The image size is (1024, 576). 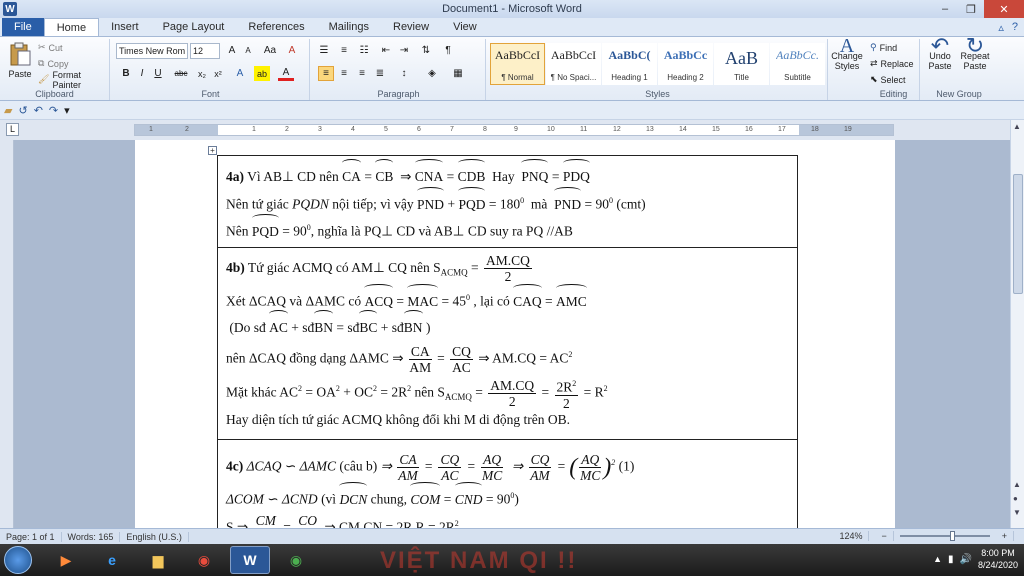 What do you see at coordinates (31, 536) in the screenshot?
I see `page-count: Page: 1 of 1` at bounding box center [31, 536].